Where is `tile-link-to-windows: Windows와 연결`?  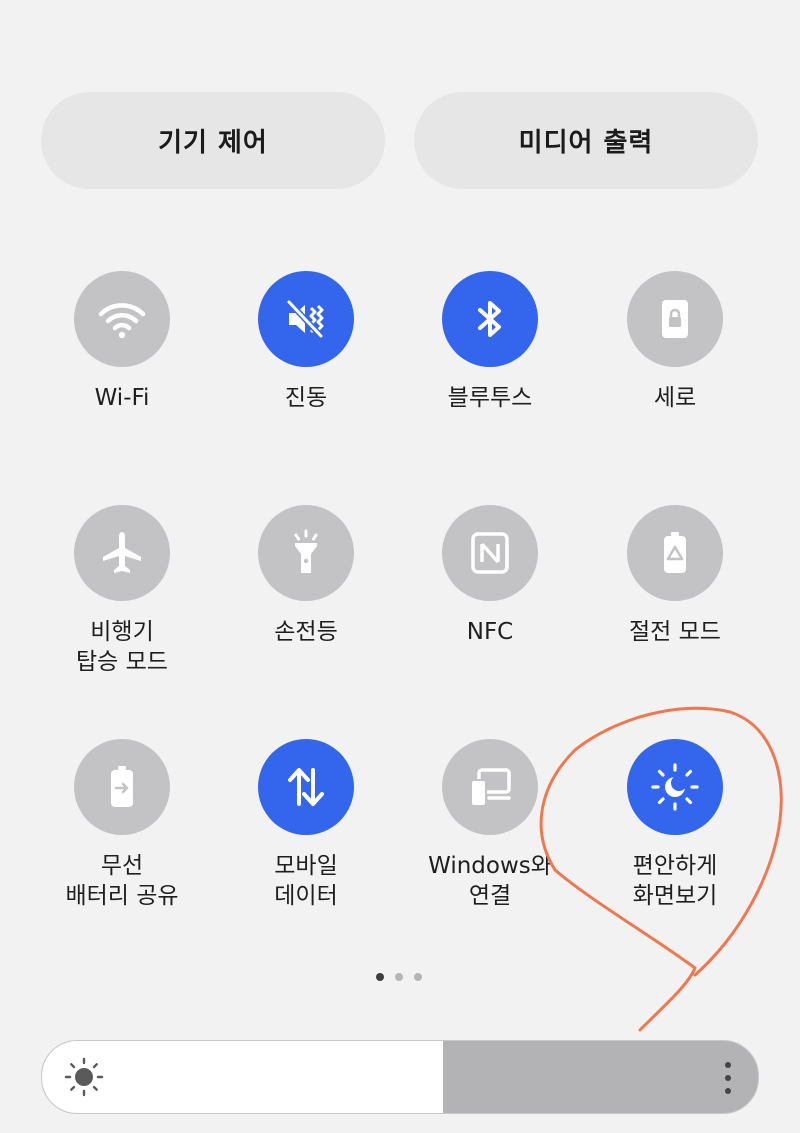 tile-link-to-windows: Windows와 연결 is located at coordinates (490, 825).